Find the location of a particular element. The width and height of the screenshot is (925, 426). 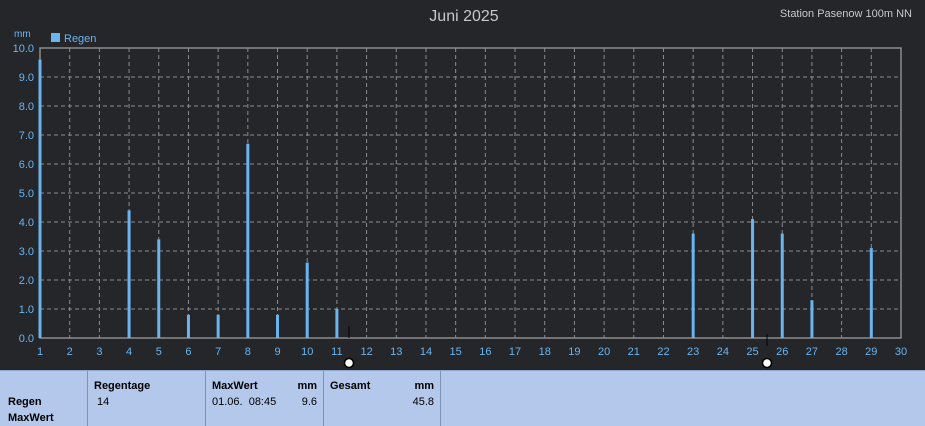

x-tick-label: 20 is located at coordinates (604, 352).